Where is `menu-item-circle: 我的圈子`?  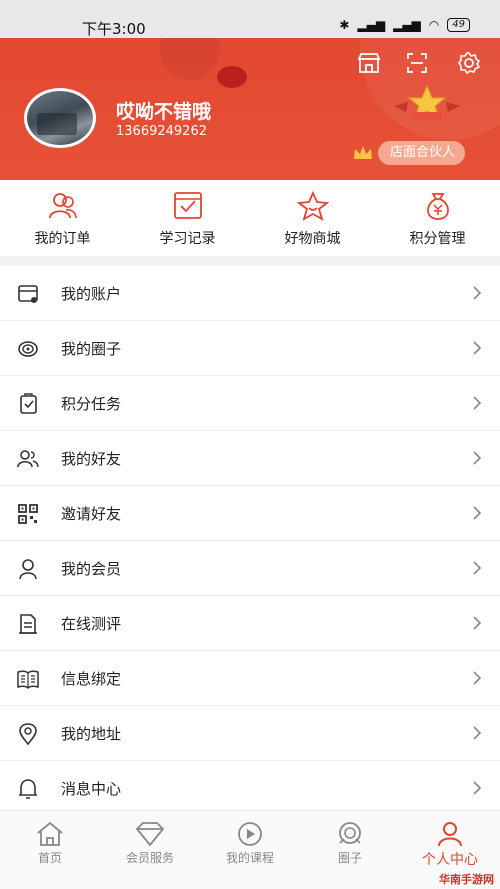 menu-item-circle: 我的圈子 is located at coordinates (250, 348).